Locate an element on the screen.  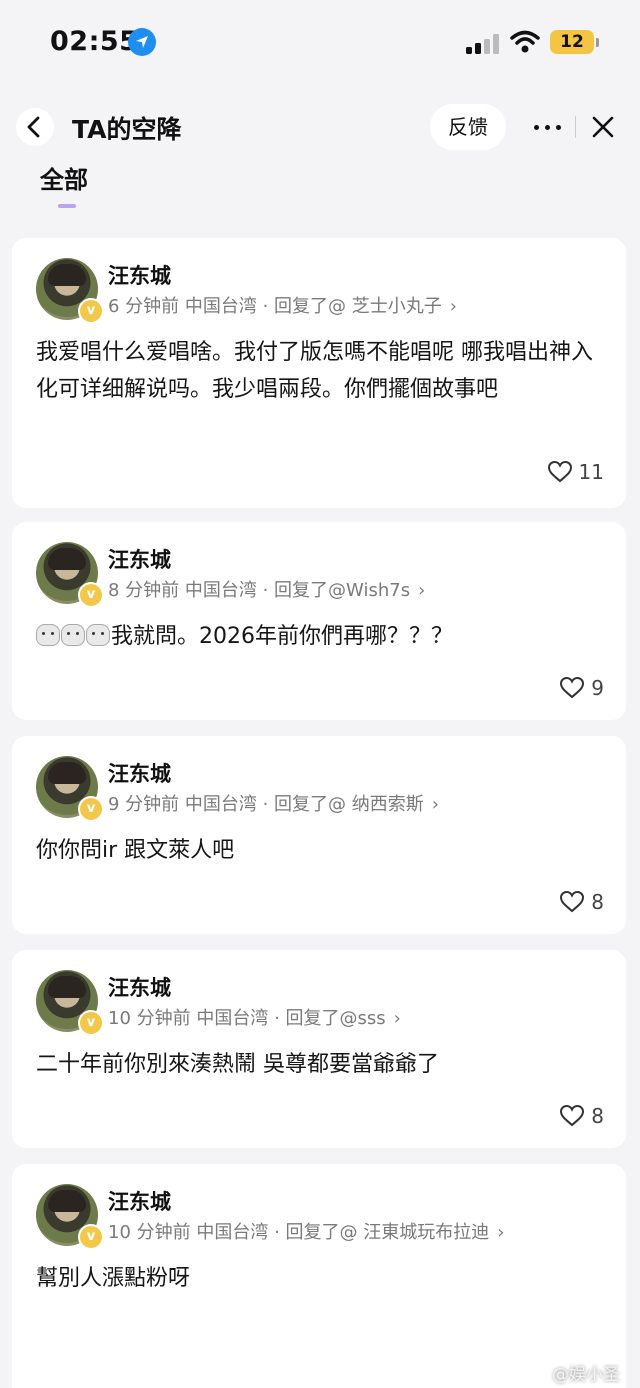
meta-text: 9 分钟前 中国台湾 · 回复了@ 纳西索斯 is located at coordinates (266, 804).